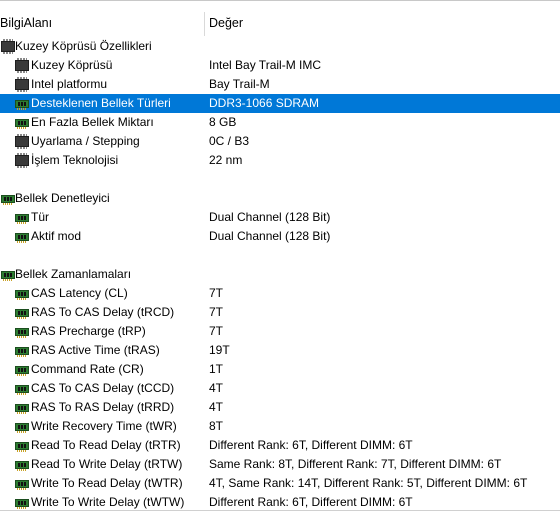 The image size is (560, 516). Describe the element at coordinates (280, 84) in the screenshot. I see `property-row: Intel platformu Bay Trail-M` at that location.